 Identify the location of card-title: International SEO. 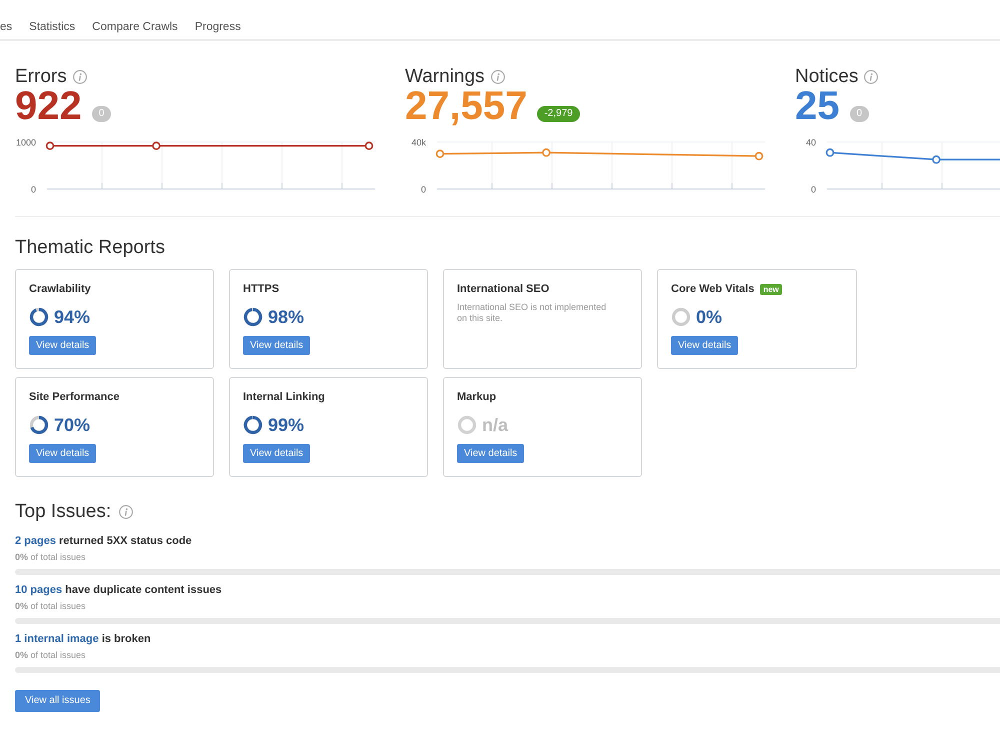
(503, 289).